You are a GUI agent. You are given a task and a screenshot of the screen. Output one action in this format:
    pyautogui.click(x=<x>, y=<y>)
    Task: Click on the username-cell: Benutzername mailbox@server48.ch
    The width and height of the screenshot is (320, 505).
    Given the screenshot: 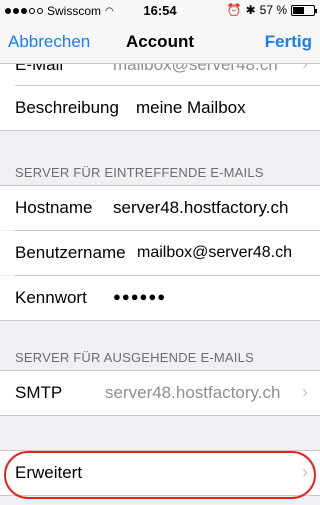 What is the action you would take?
    pyautogui.click(x=160, y=253)
    